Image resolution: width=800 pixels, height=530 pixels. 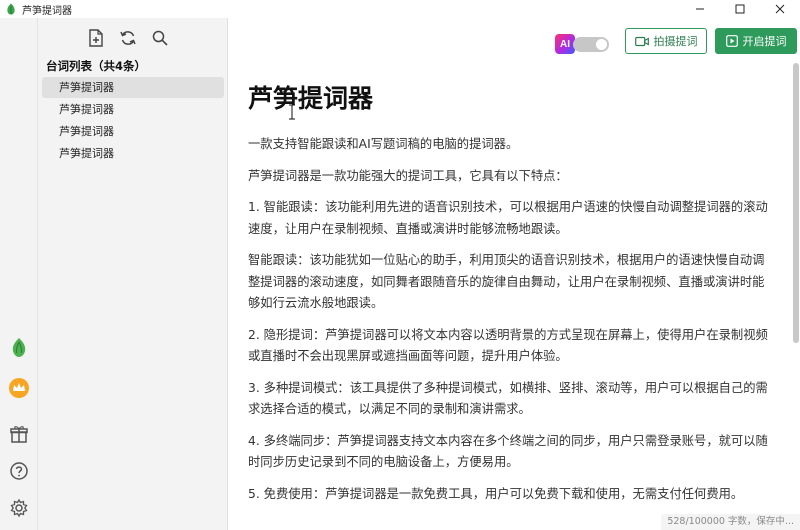 I want to click on list-item-selected: 芦笋提词器, so click(x=133, y=87).